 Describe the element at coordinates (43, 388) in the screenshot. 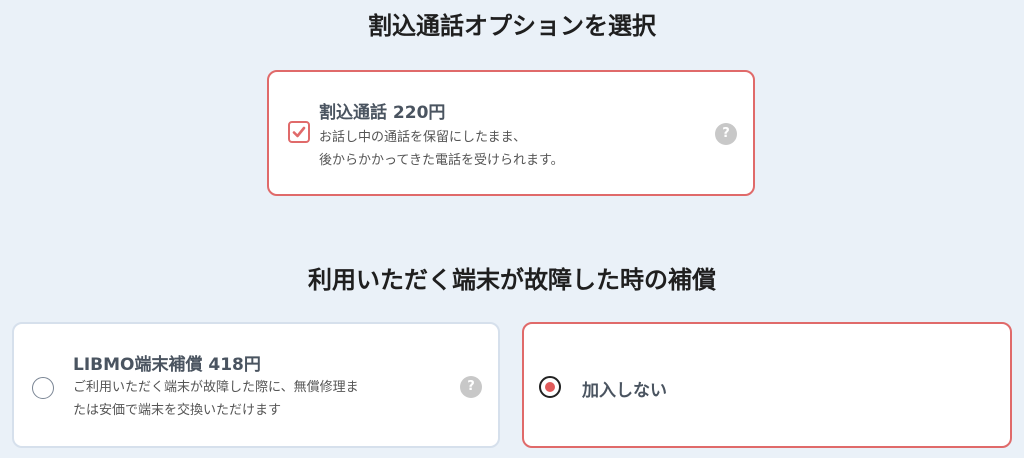

I see `libmo-protection-radio` at that location.